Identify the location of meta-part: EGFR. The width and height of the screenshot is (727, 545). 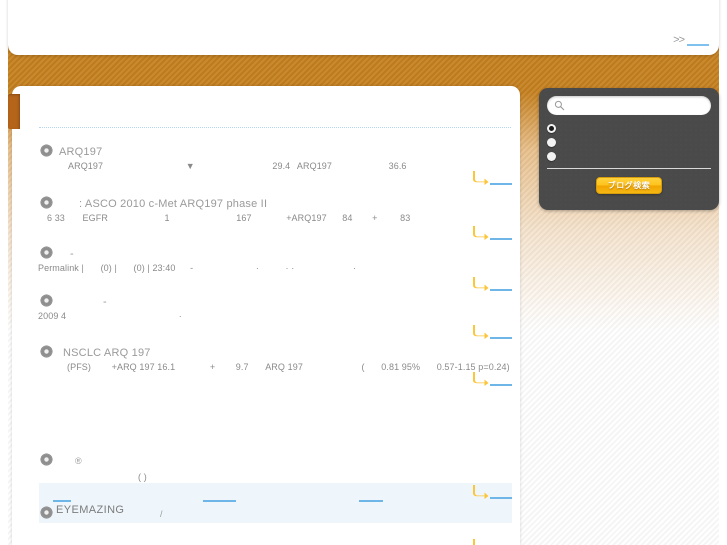
(95, 218).